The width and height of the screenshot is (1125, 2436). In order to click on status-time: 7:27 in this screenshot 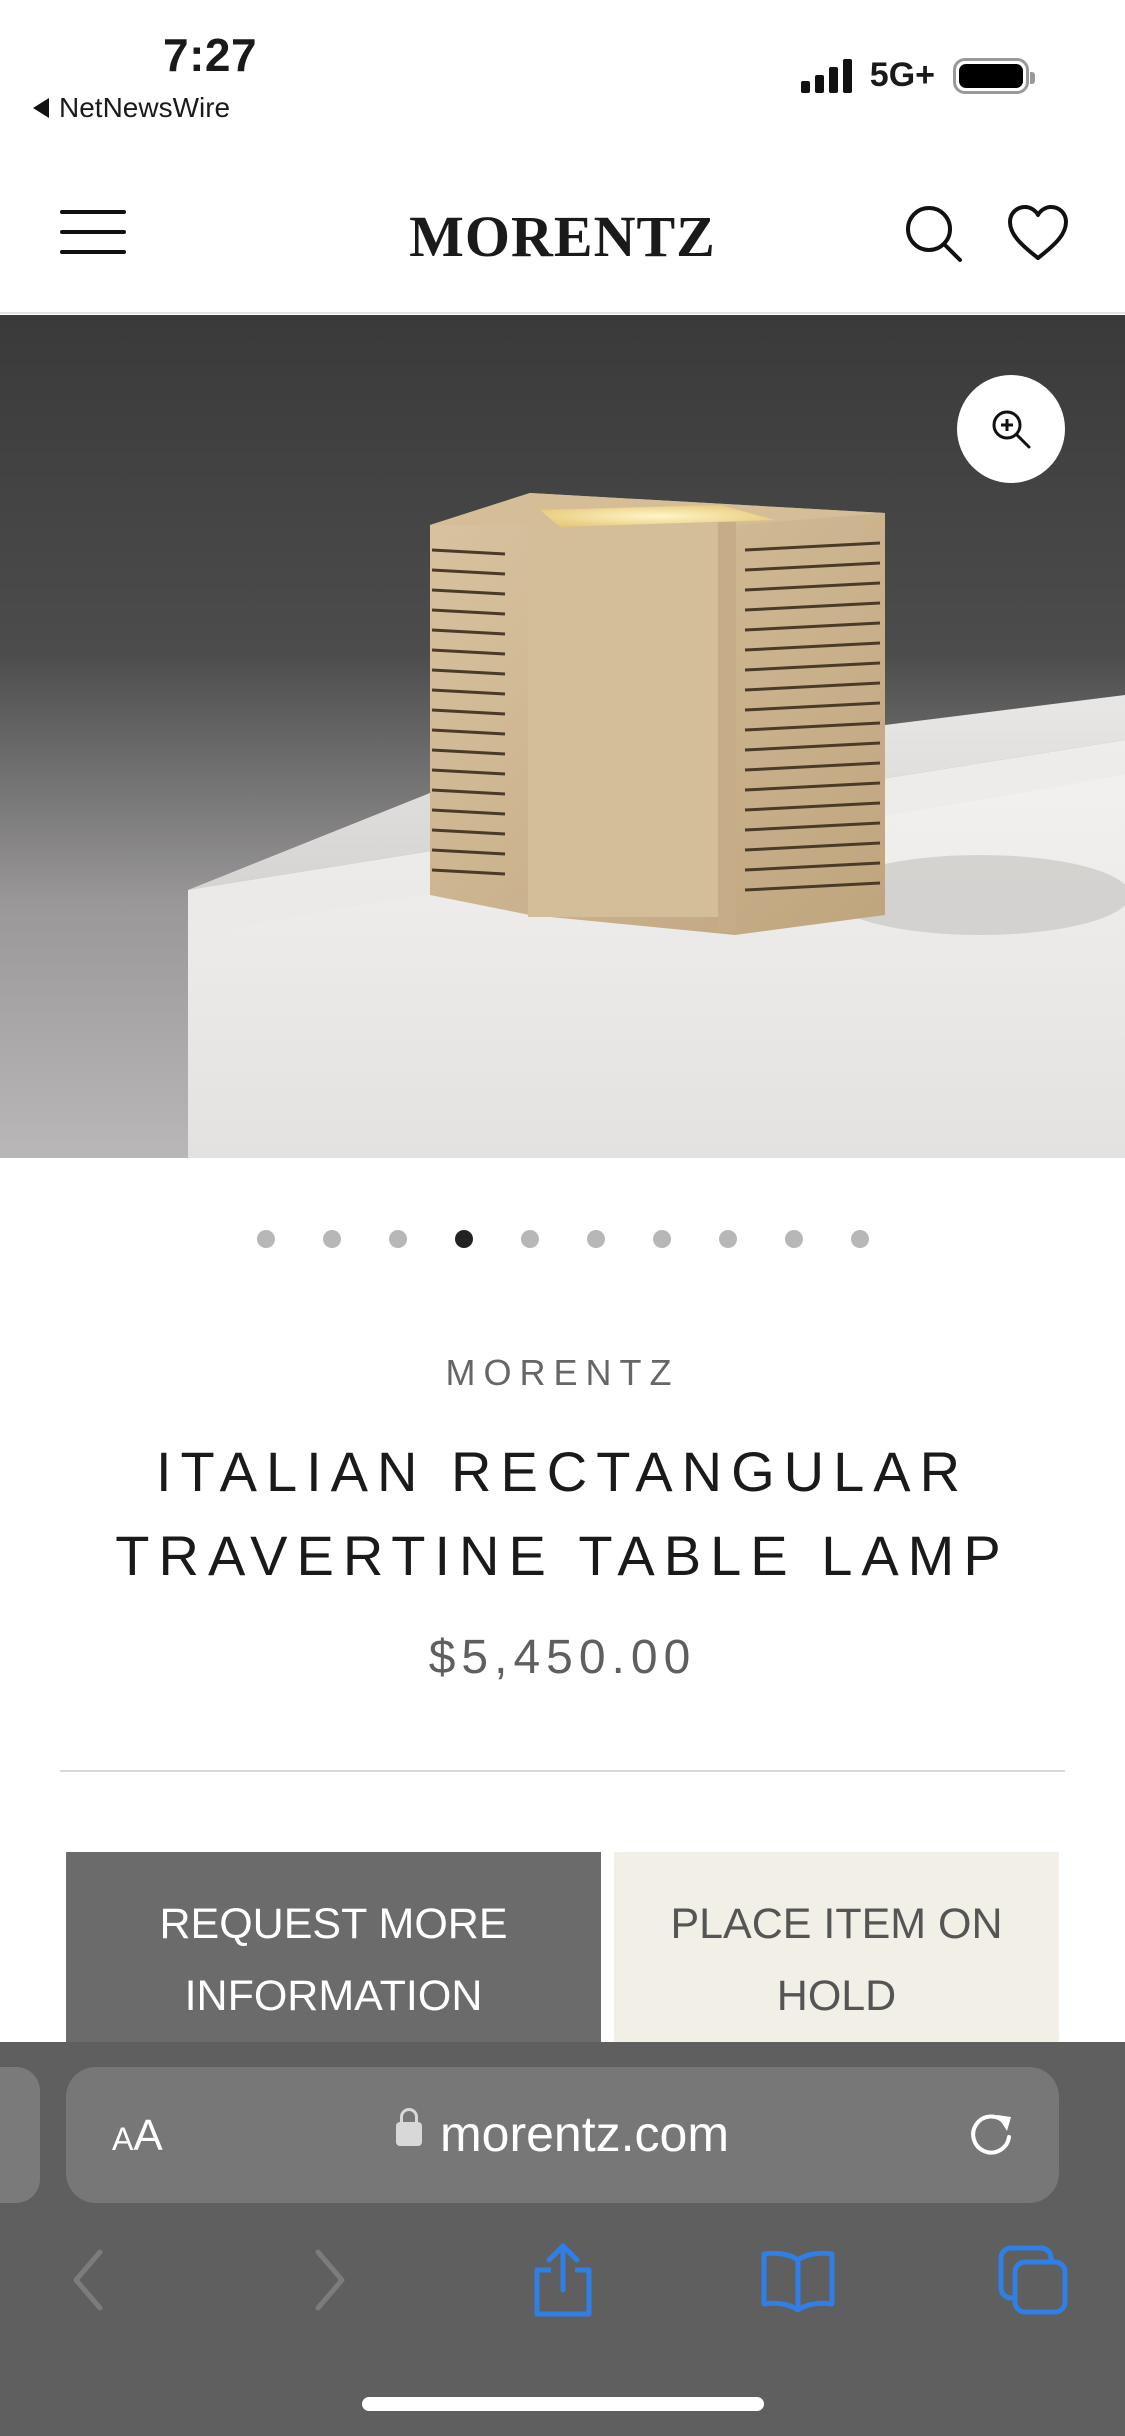, I will do `click(210, 55)`.